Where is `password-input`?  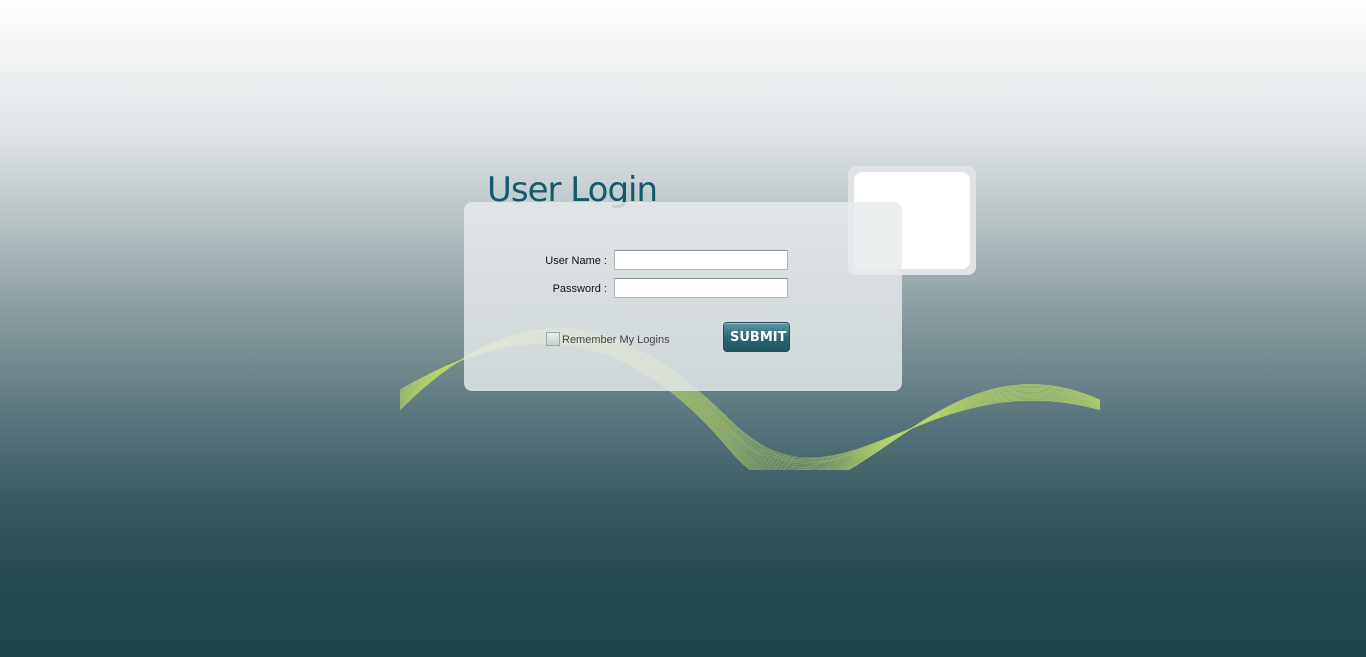
password-input is located at coordinates (701, 288).